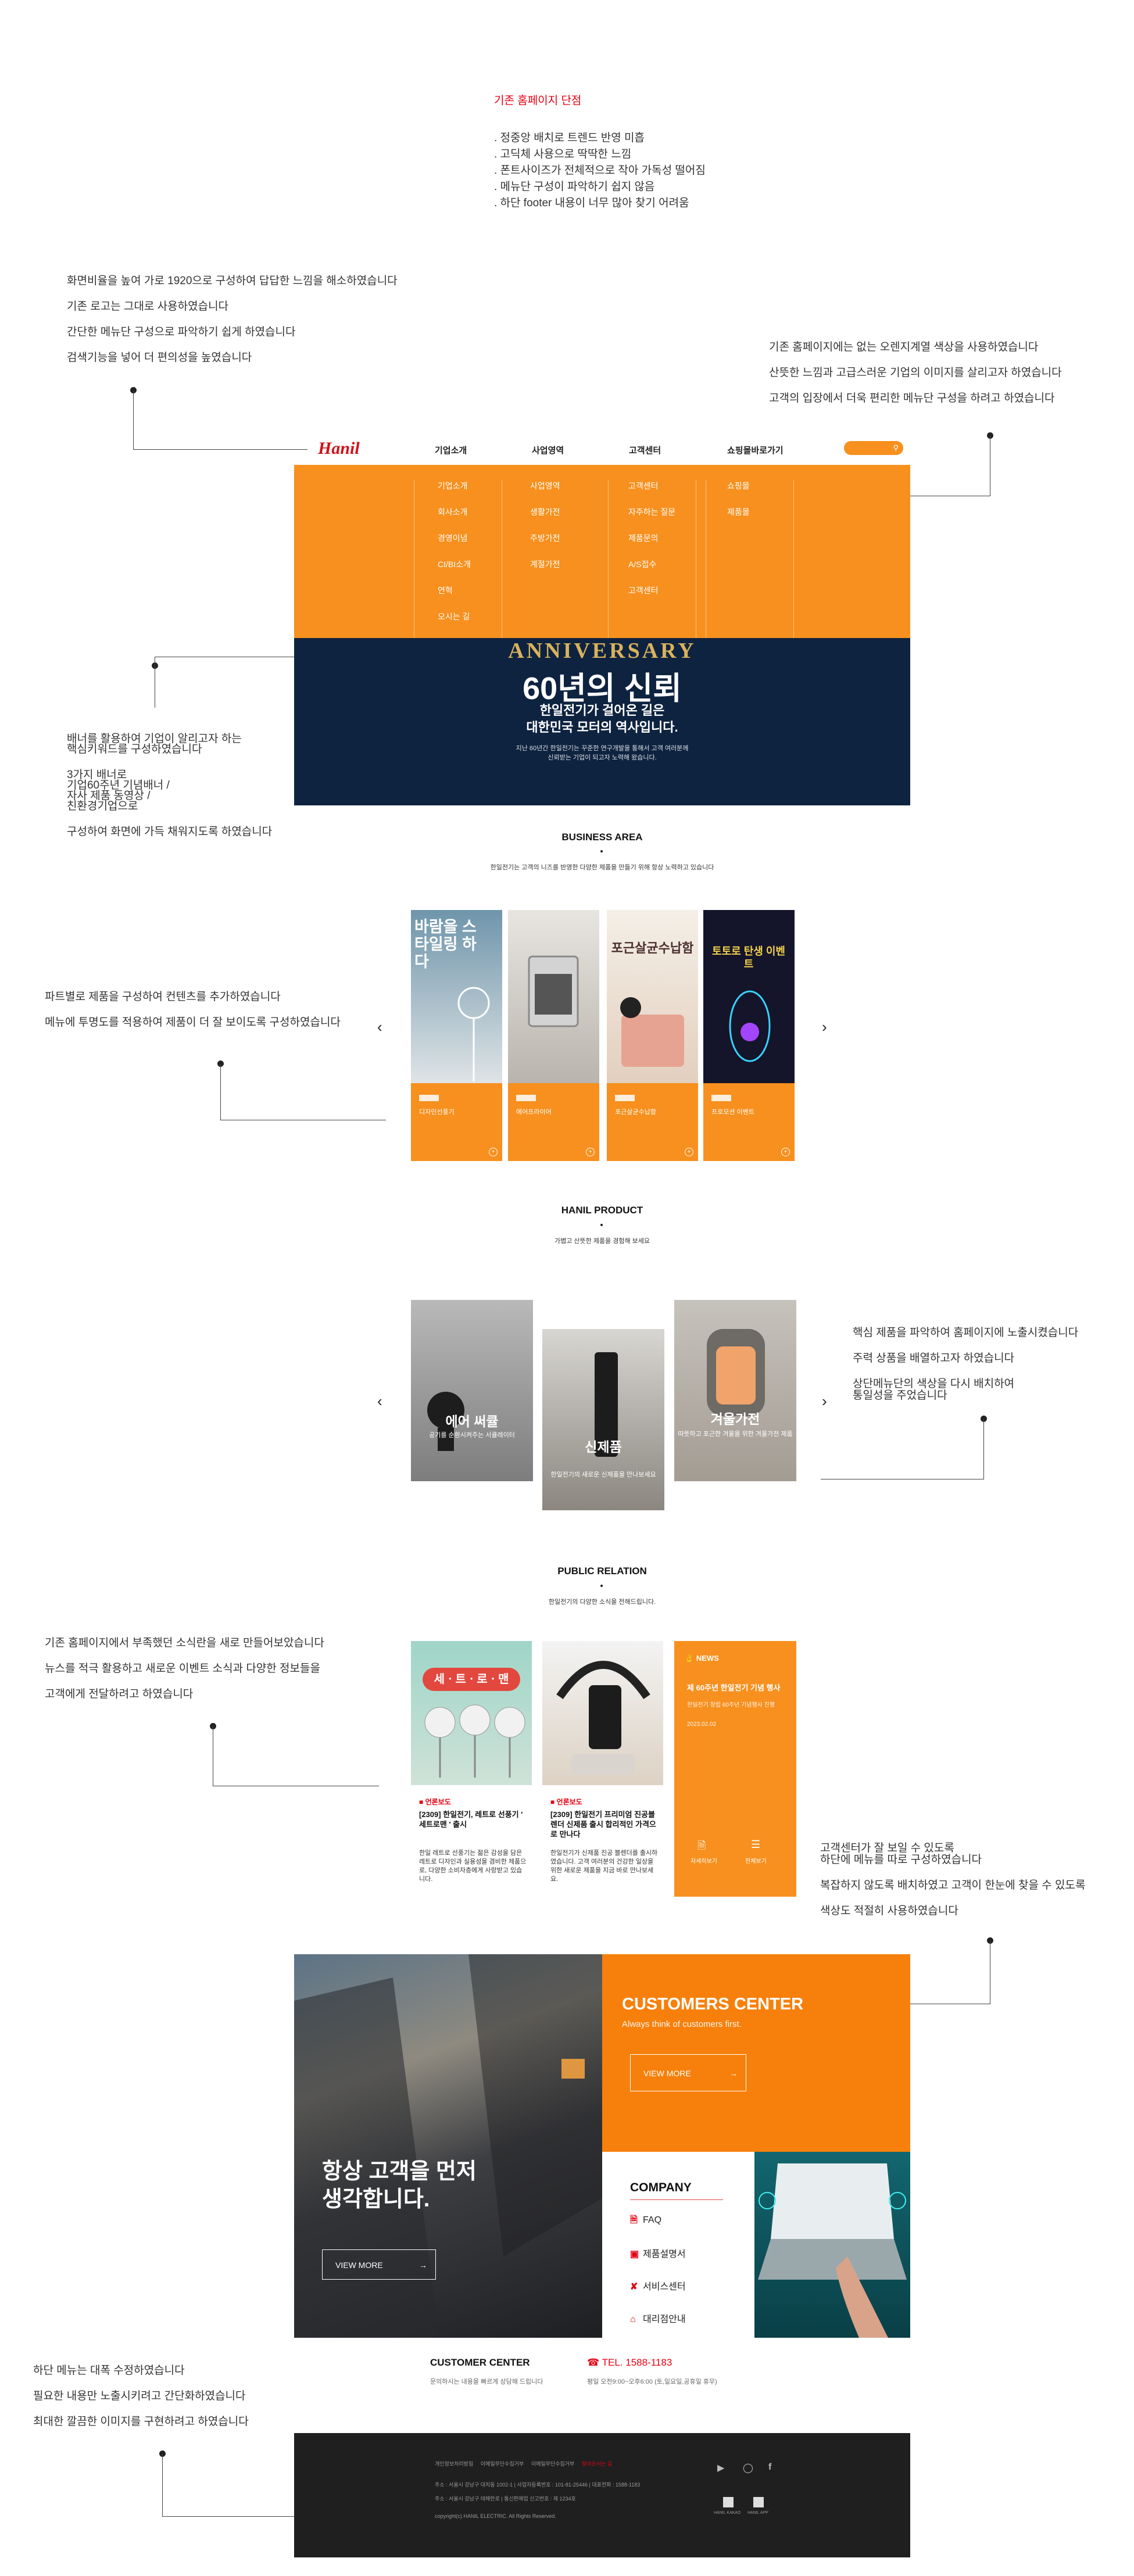 Image resolution: width=1134 pixels, height=2576 pixels. I want to click on qr-app-icon, so click(758, 2502).